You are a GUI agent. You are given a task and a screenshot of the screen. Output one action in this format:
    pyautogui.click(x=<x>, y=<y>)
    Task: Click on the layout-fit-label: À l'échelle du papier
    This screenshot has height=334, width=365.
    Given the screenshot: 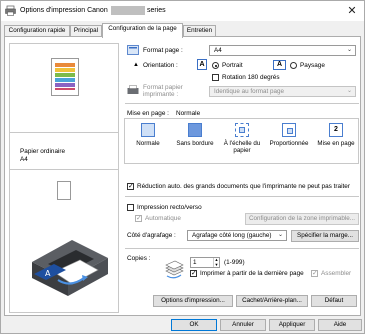 What is the action you would take?
    pyautogui.click(x=242, y=147)
    